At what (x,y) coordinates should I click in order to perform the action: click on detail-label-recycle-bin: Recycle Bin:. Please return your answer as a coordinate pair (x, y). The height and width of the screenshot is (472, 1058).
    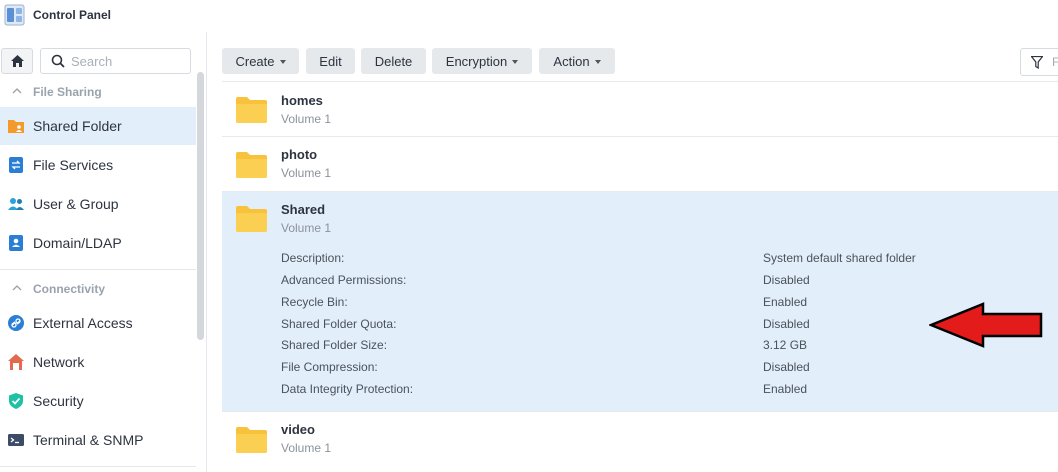
    Looking at the image, I should click on (314, 302).